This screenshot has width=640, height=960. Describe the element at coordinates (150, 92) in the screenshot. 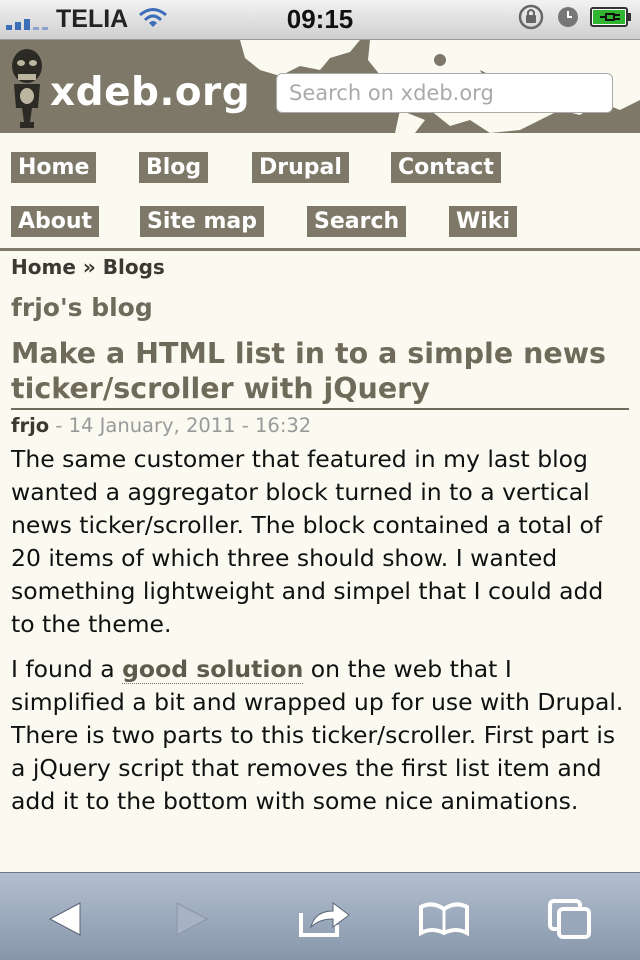

I see `site-name: xdeb.org` at that location.